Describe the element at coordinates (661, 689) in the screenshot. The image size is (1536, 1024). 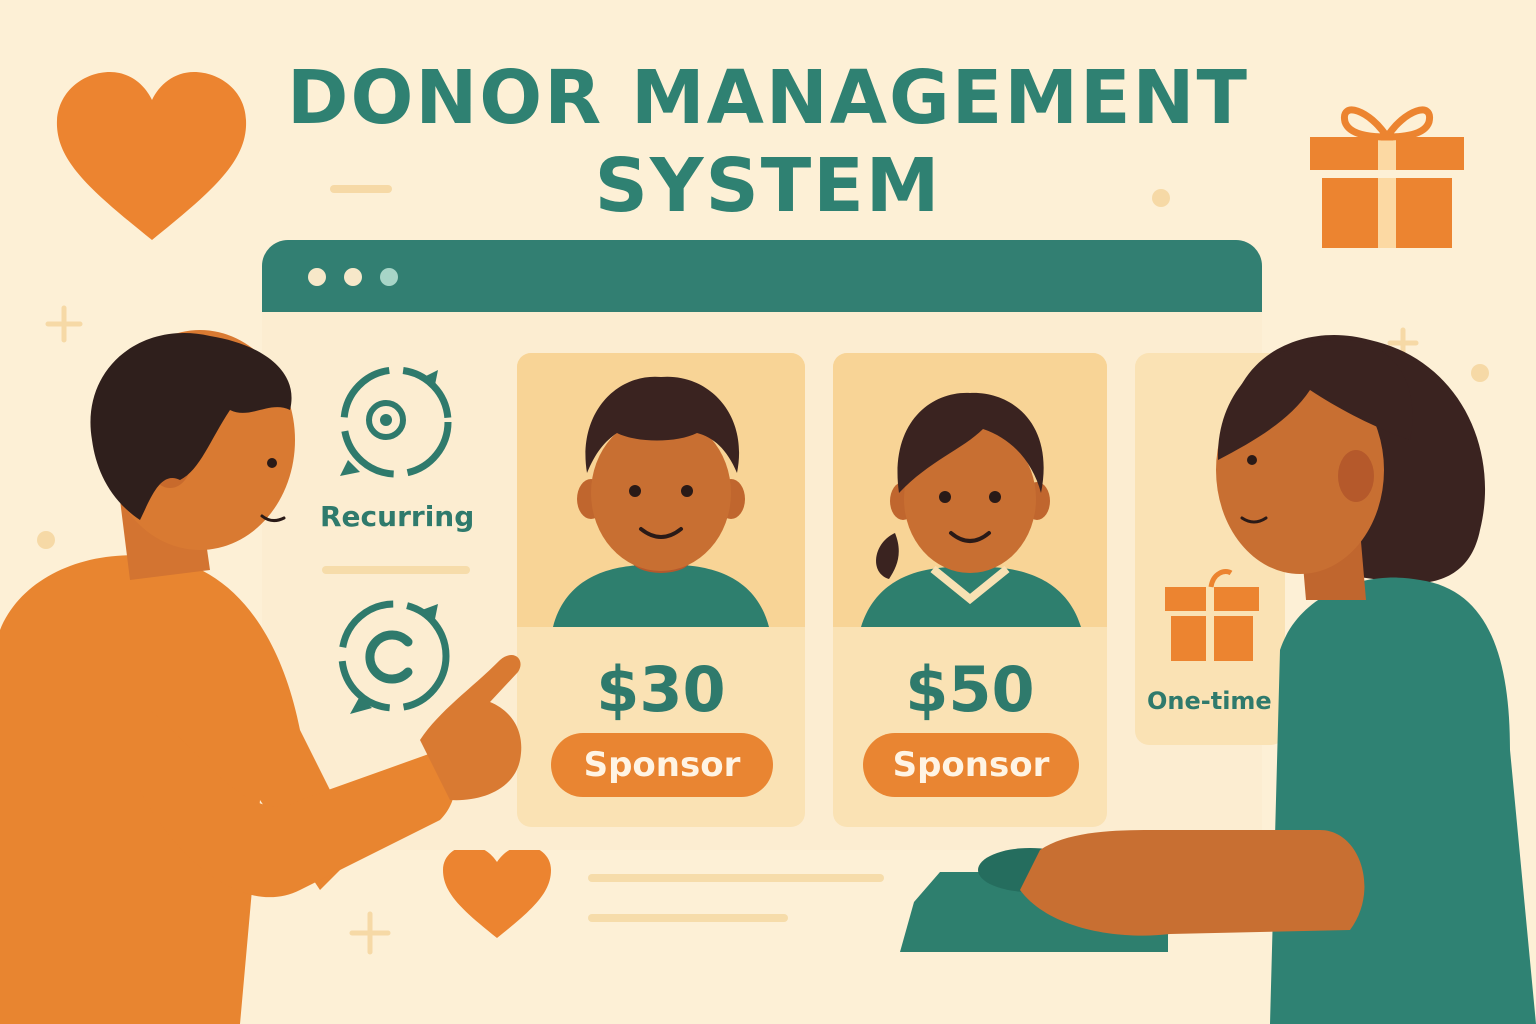
I see `card-price: $30` at that location.